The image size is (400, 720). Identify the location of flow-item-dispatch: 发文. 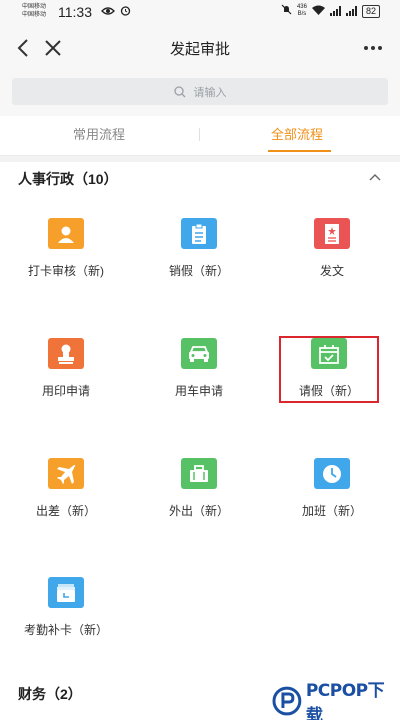
(332, 258).